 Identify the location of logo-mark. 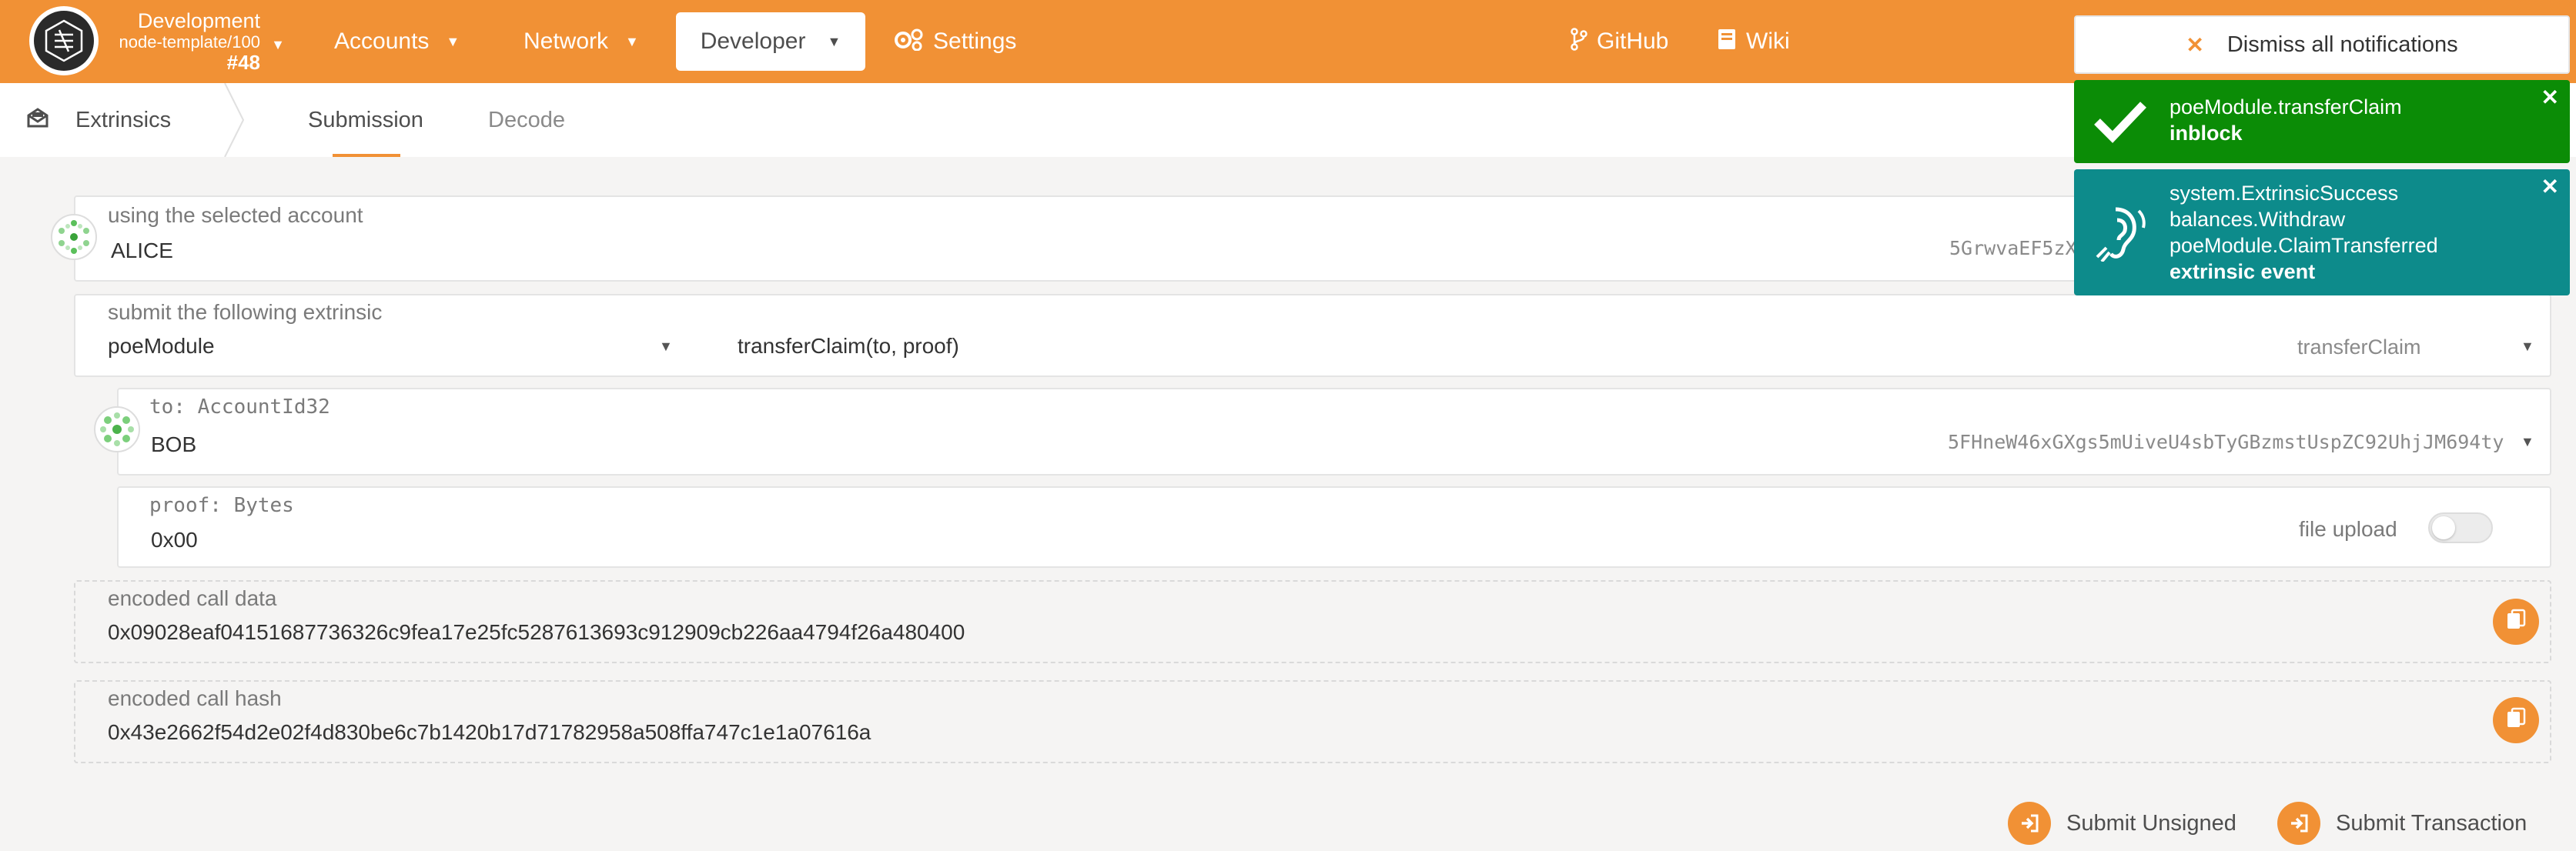
(64, 41).